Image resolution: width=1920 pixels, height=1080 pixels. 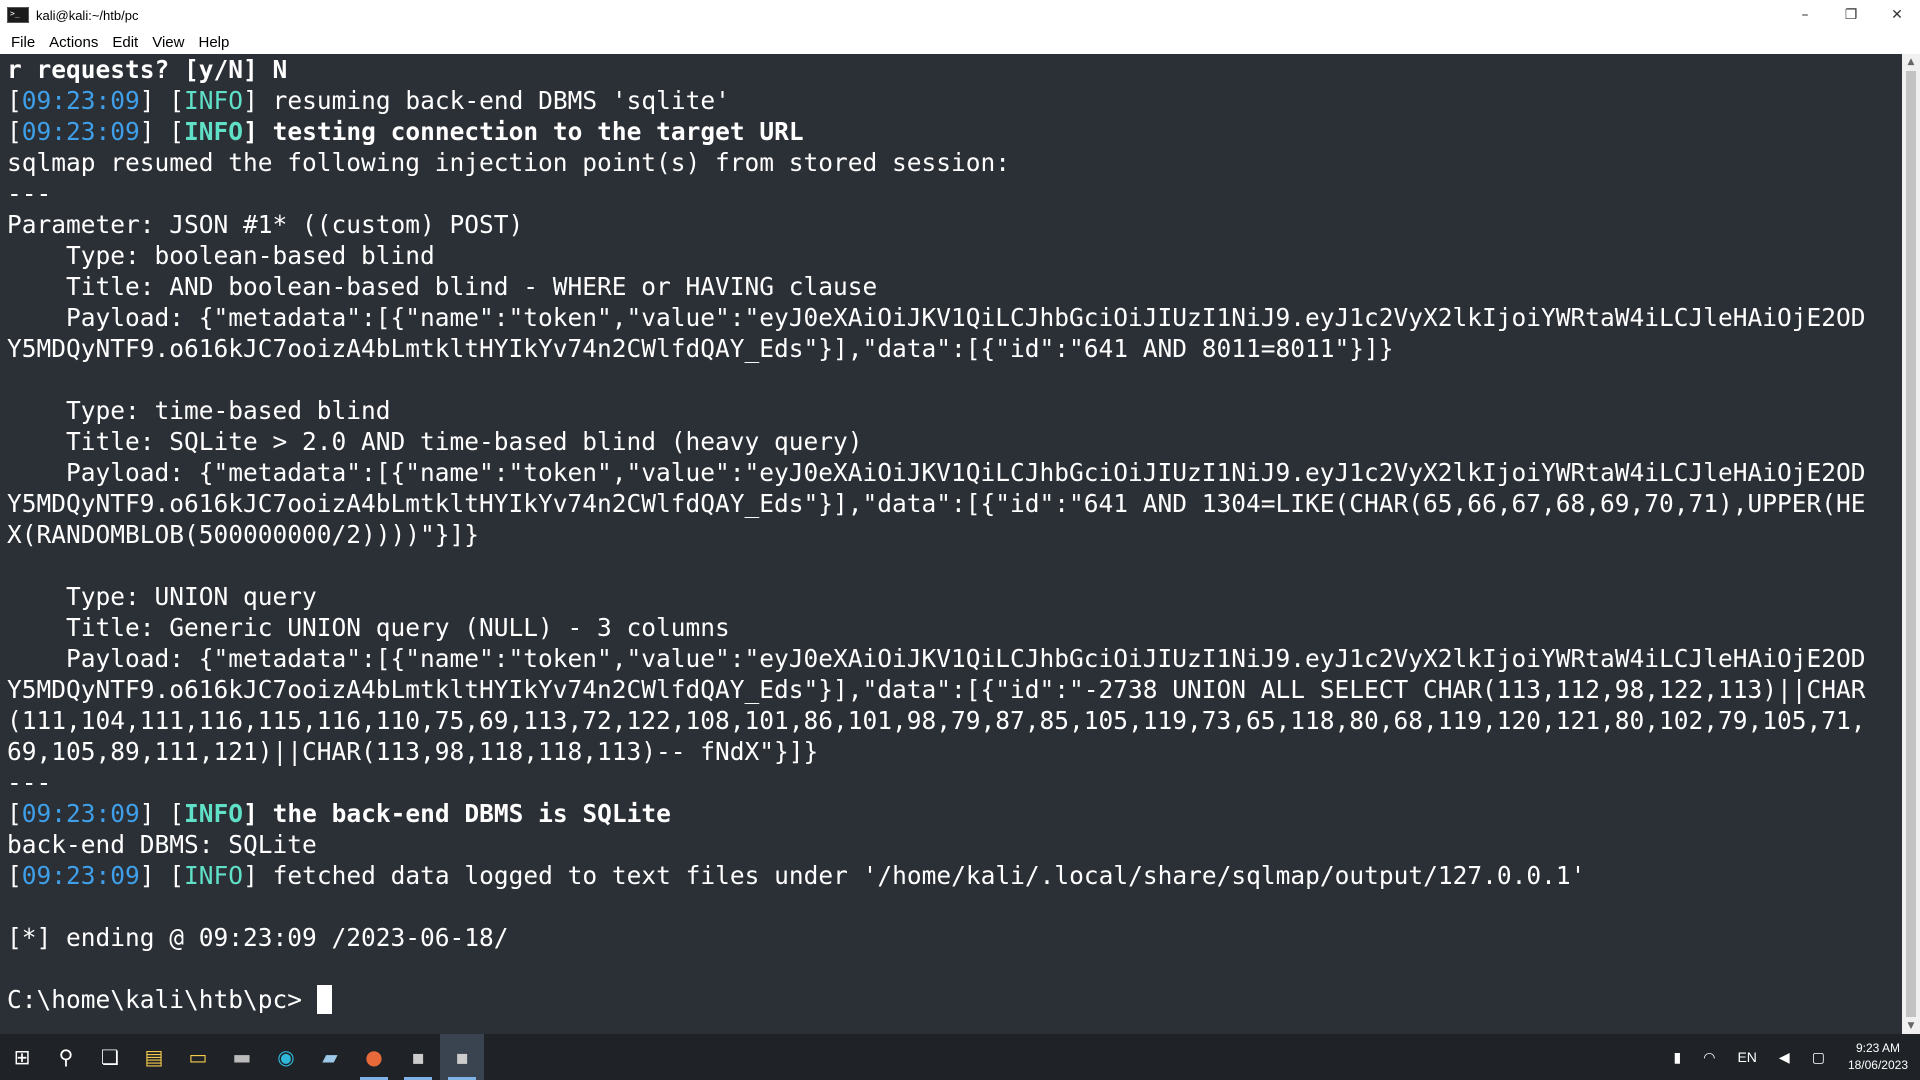 I want to click on text-cursor, so click(x=324, y=999).